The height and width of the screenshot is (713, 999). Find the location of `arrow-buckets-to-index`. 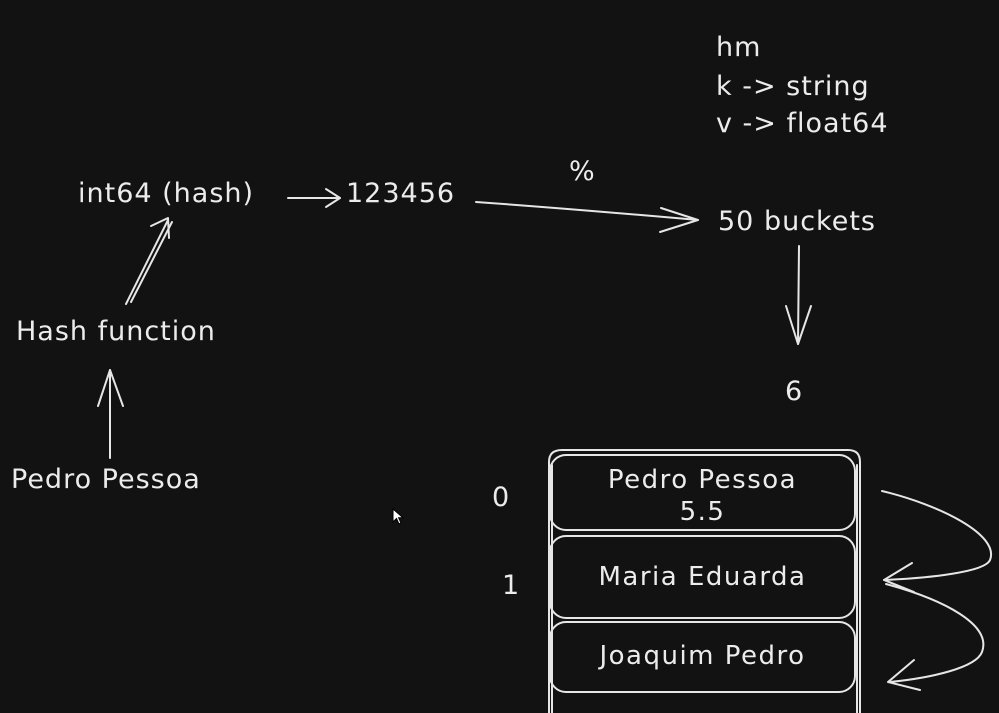

arrow-buckets-to-index is located at coordinates (798, 295).